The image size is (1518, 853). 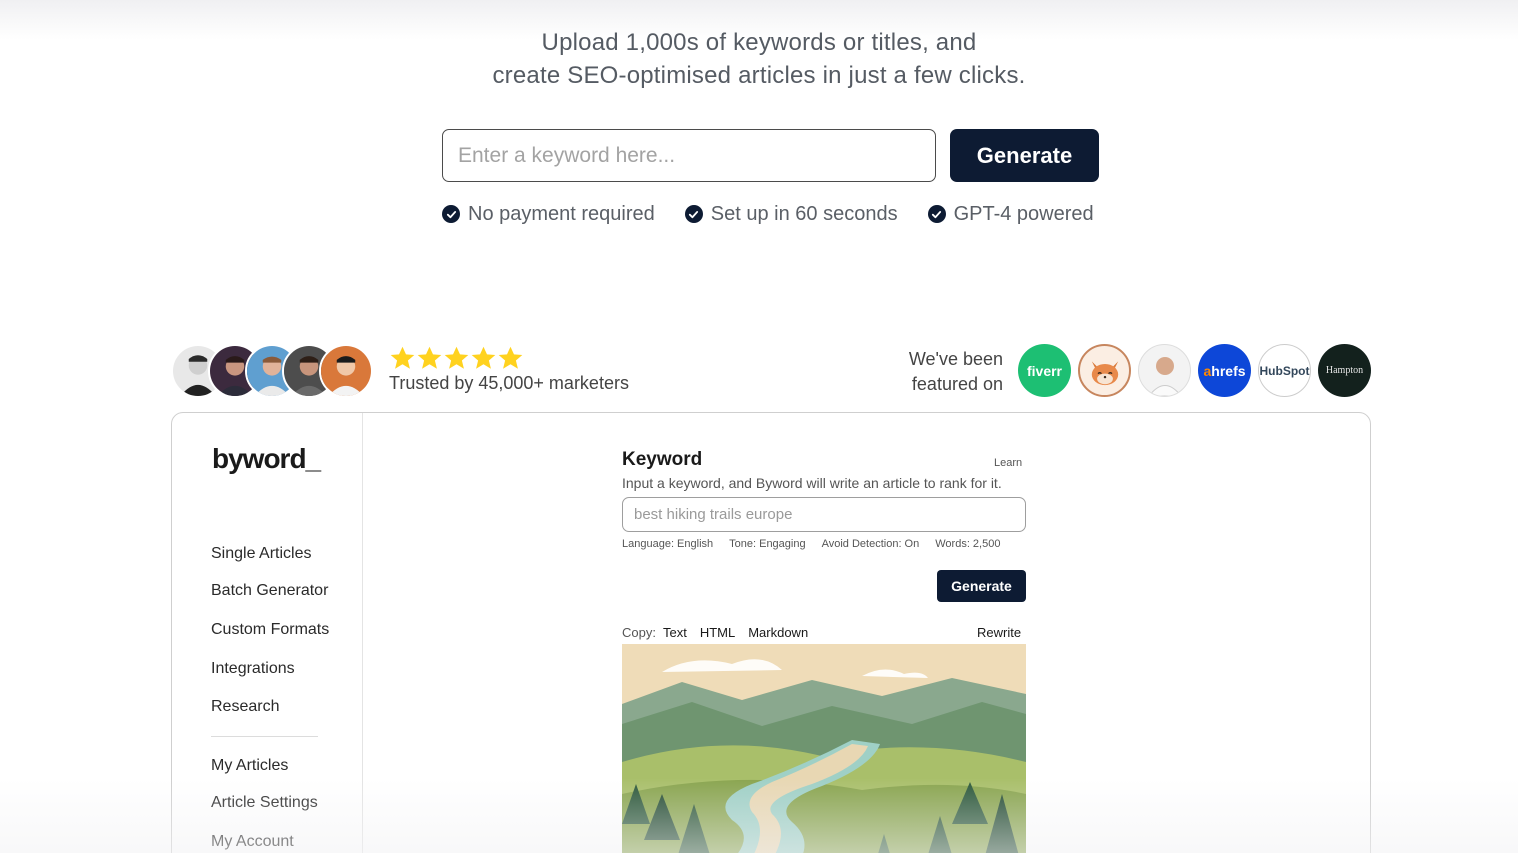 I want to click on ahrefs-logo-rest: hrefs, so click(x=1228, y=370).